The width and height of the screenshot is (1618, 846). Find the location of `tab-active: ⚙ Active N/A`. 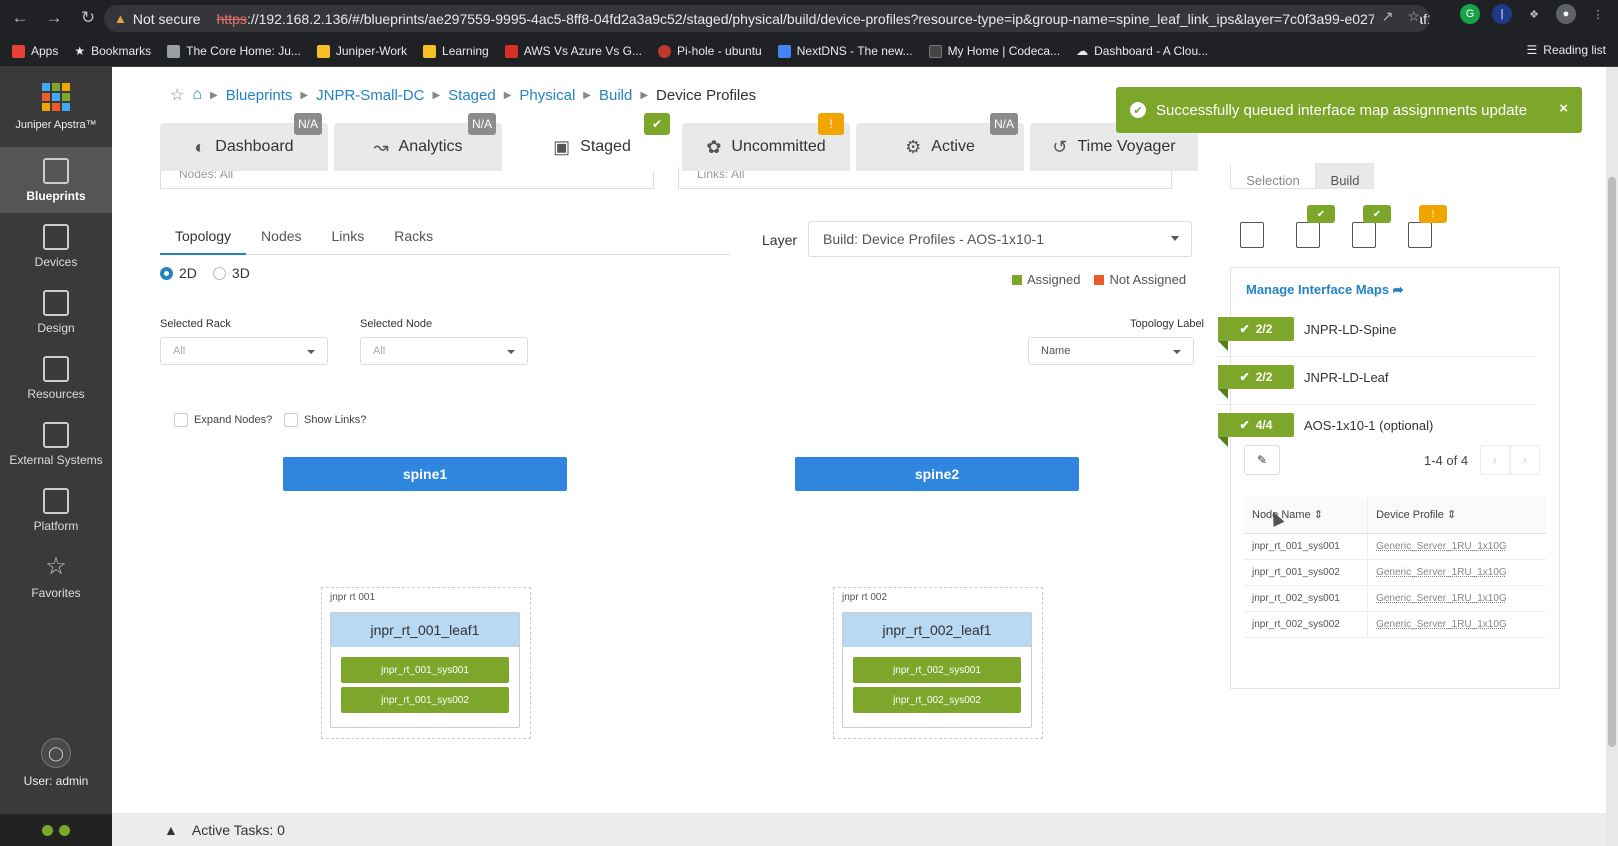

tab-active: ⚙ Active N/A is located at coordinates (940, 142).